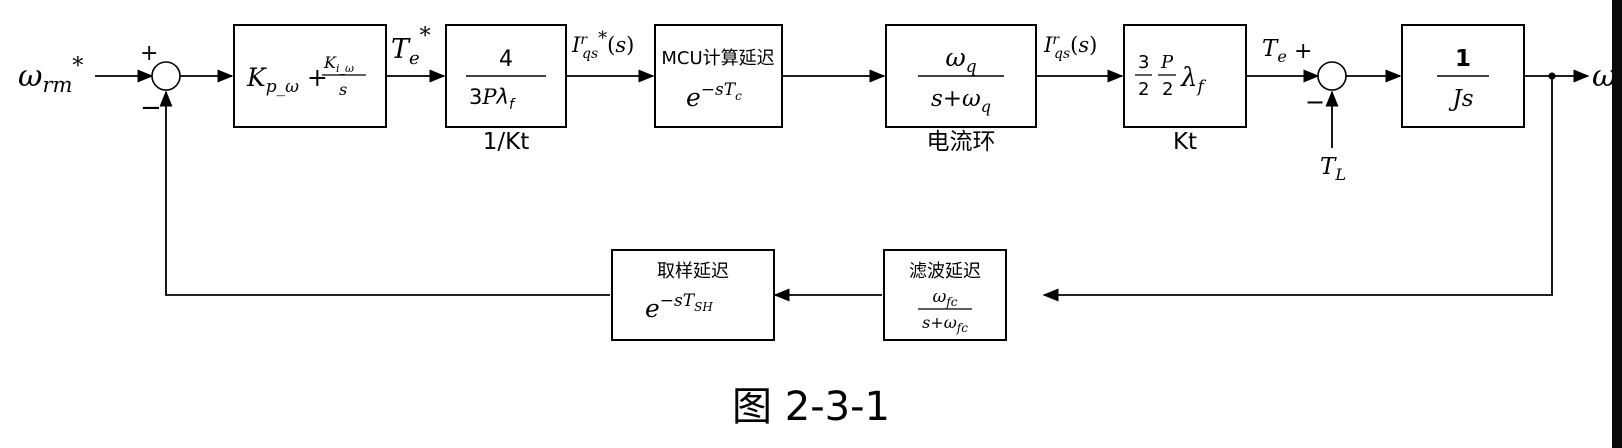  I want to click on inverse-kt-caption: 1/Kt, so click(506, 142).